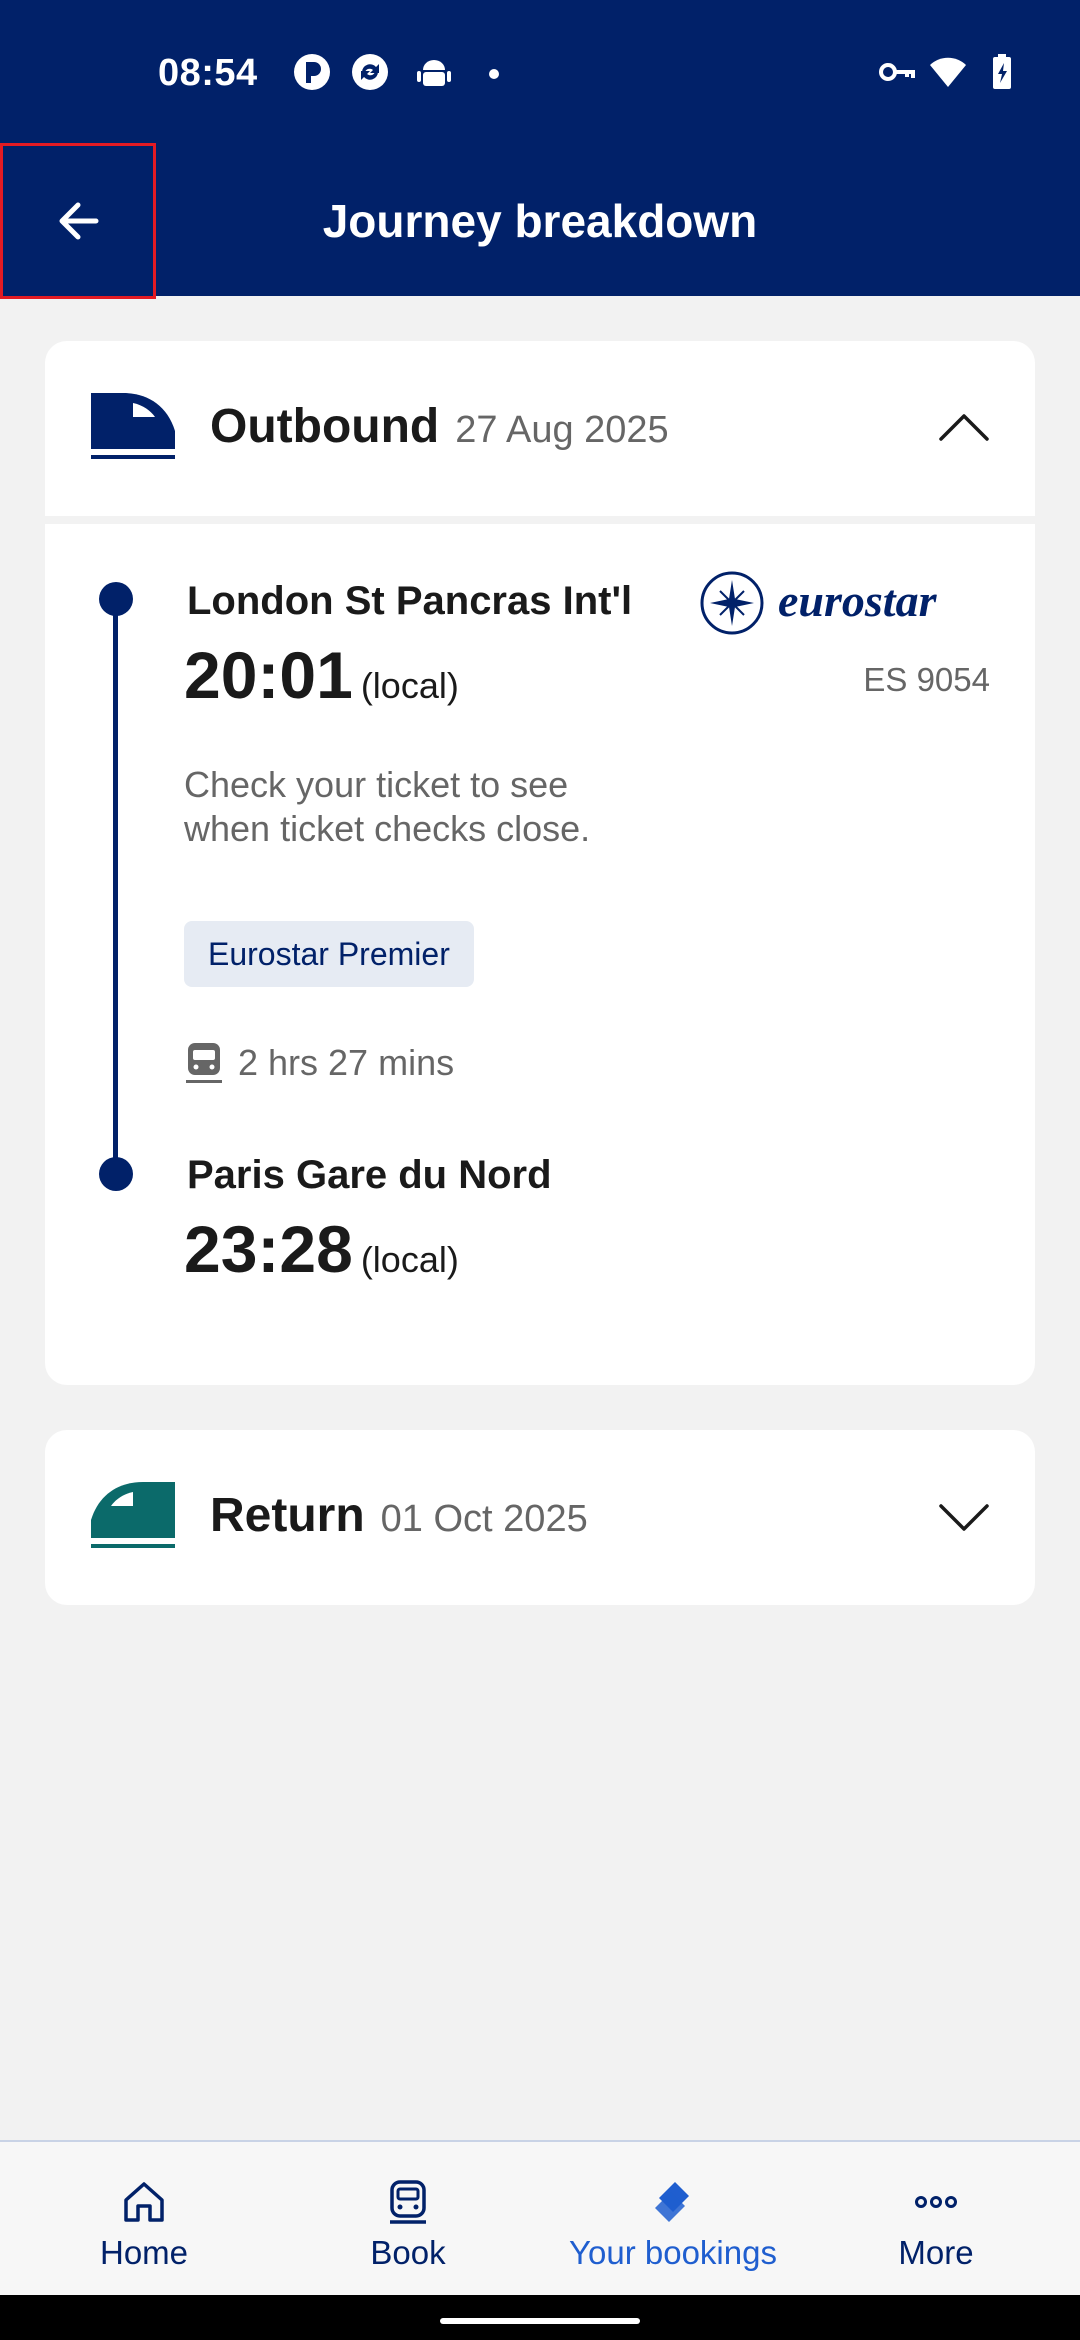 This screenshot has width=1080, height=2340. I want to click on outbound-title: Outbound 27 Aug 2025, so click(439, 426).